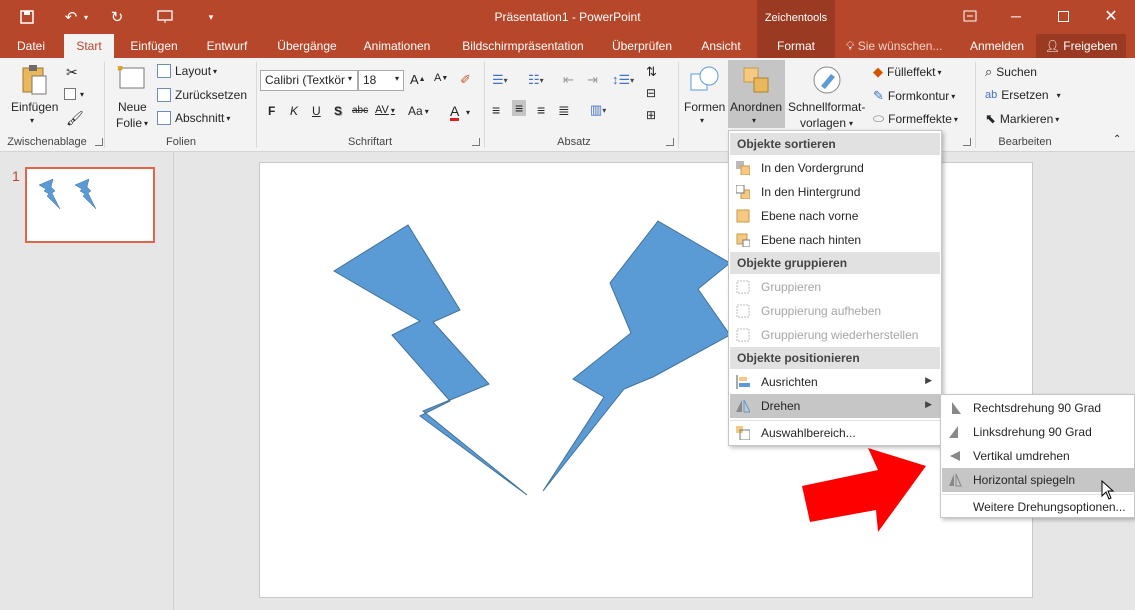 The height and width of the screenshot is (610, 1135). What do you see at coordinates (826, 107) in the screenshot?
I see `quickstyles-label-1: Schnellformat-` at bounding box center [826, 107].